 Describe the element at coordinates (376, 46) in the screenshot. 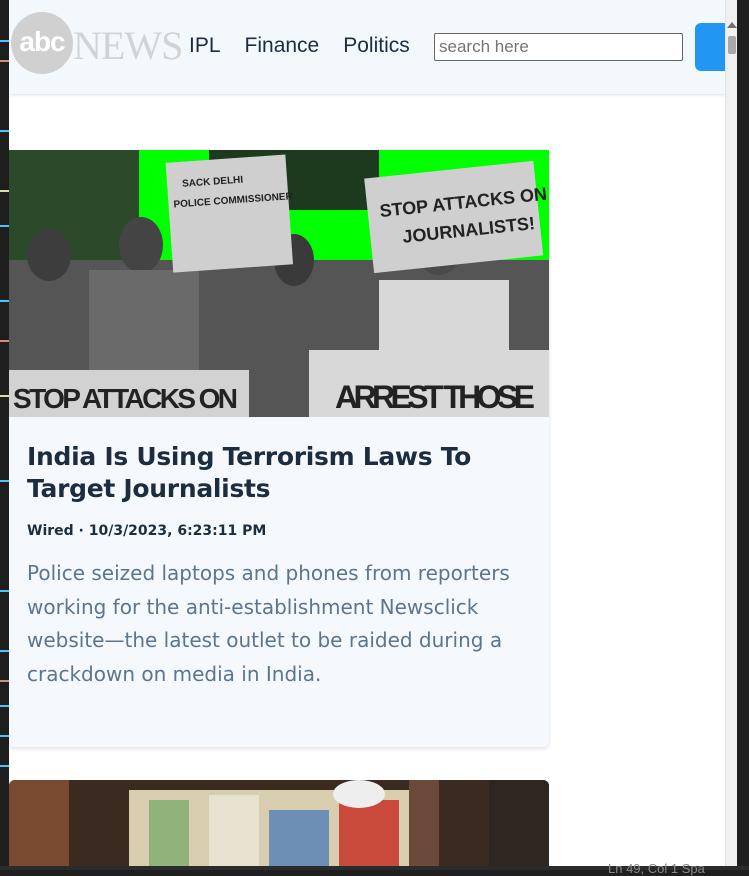

I see `nav-link-politics: Politics` at that location.